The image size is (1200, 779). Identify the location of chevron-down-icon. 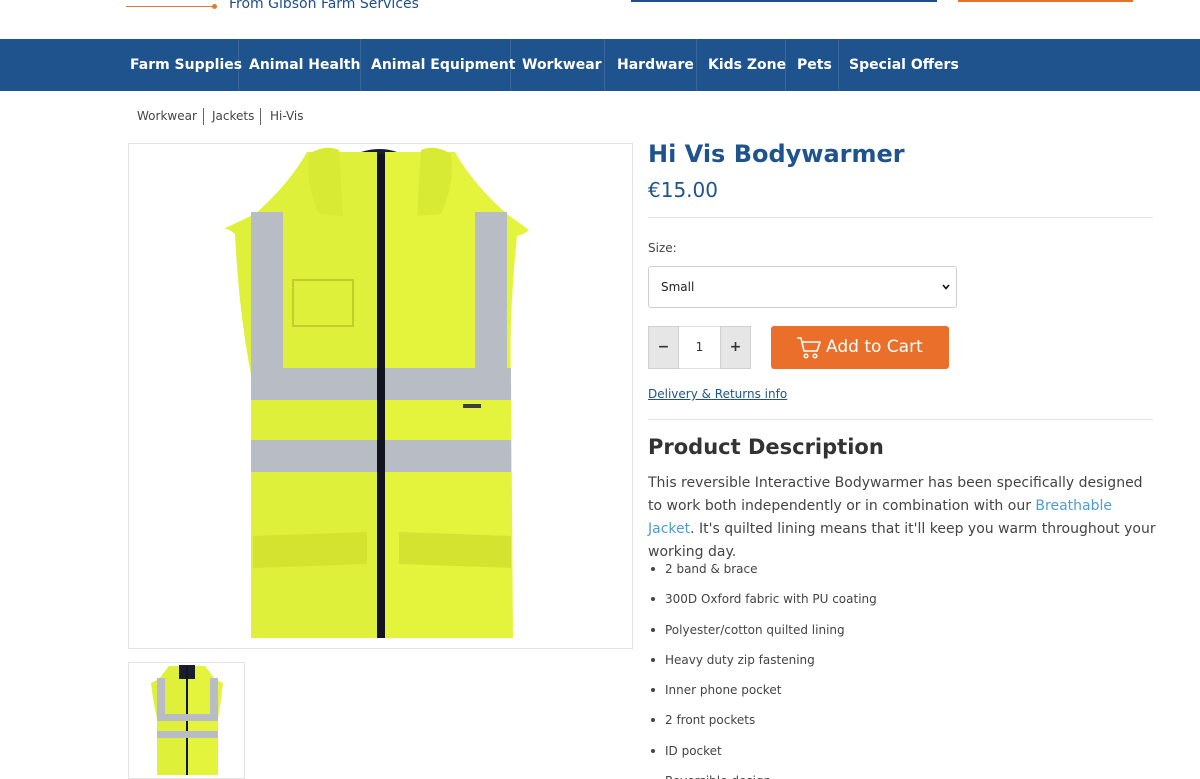
(946, 287).